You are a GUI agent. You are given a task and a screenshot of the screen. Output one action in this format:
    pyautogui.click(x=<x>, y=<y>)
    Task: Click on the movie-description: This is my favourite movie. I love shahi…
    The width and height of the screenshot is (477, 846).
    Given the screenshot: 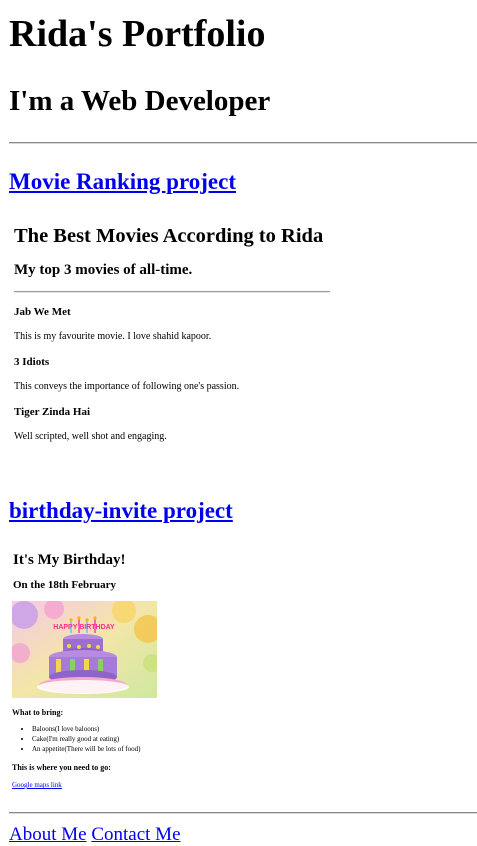 What is the action you would take?
    pyautogui.click(x=113, y=336)
    